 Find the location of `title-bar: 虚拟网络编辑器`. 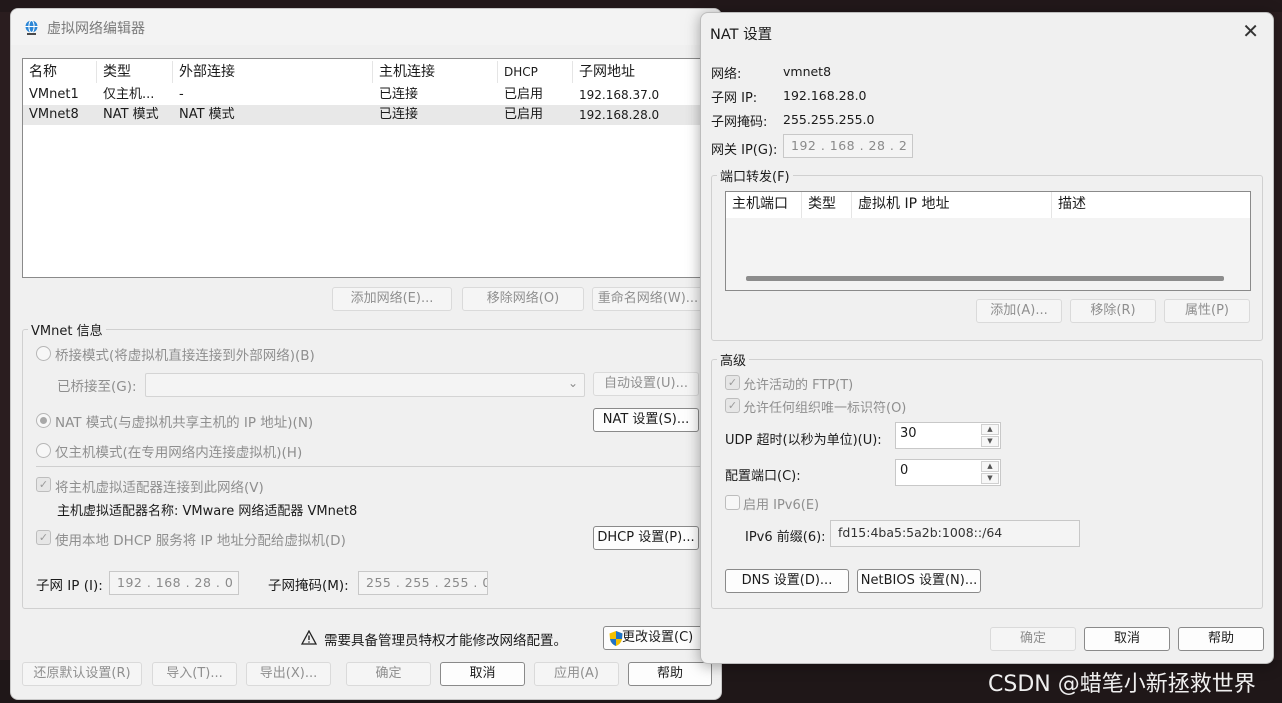

title-bar: 虚拟网络编辑器 is located at coordinates (366, 27).